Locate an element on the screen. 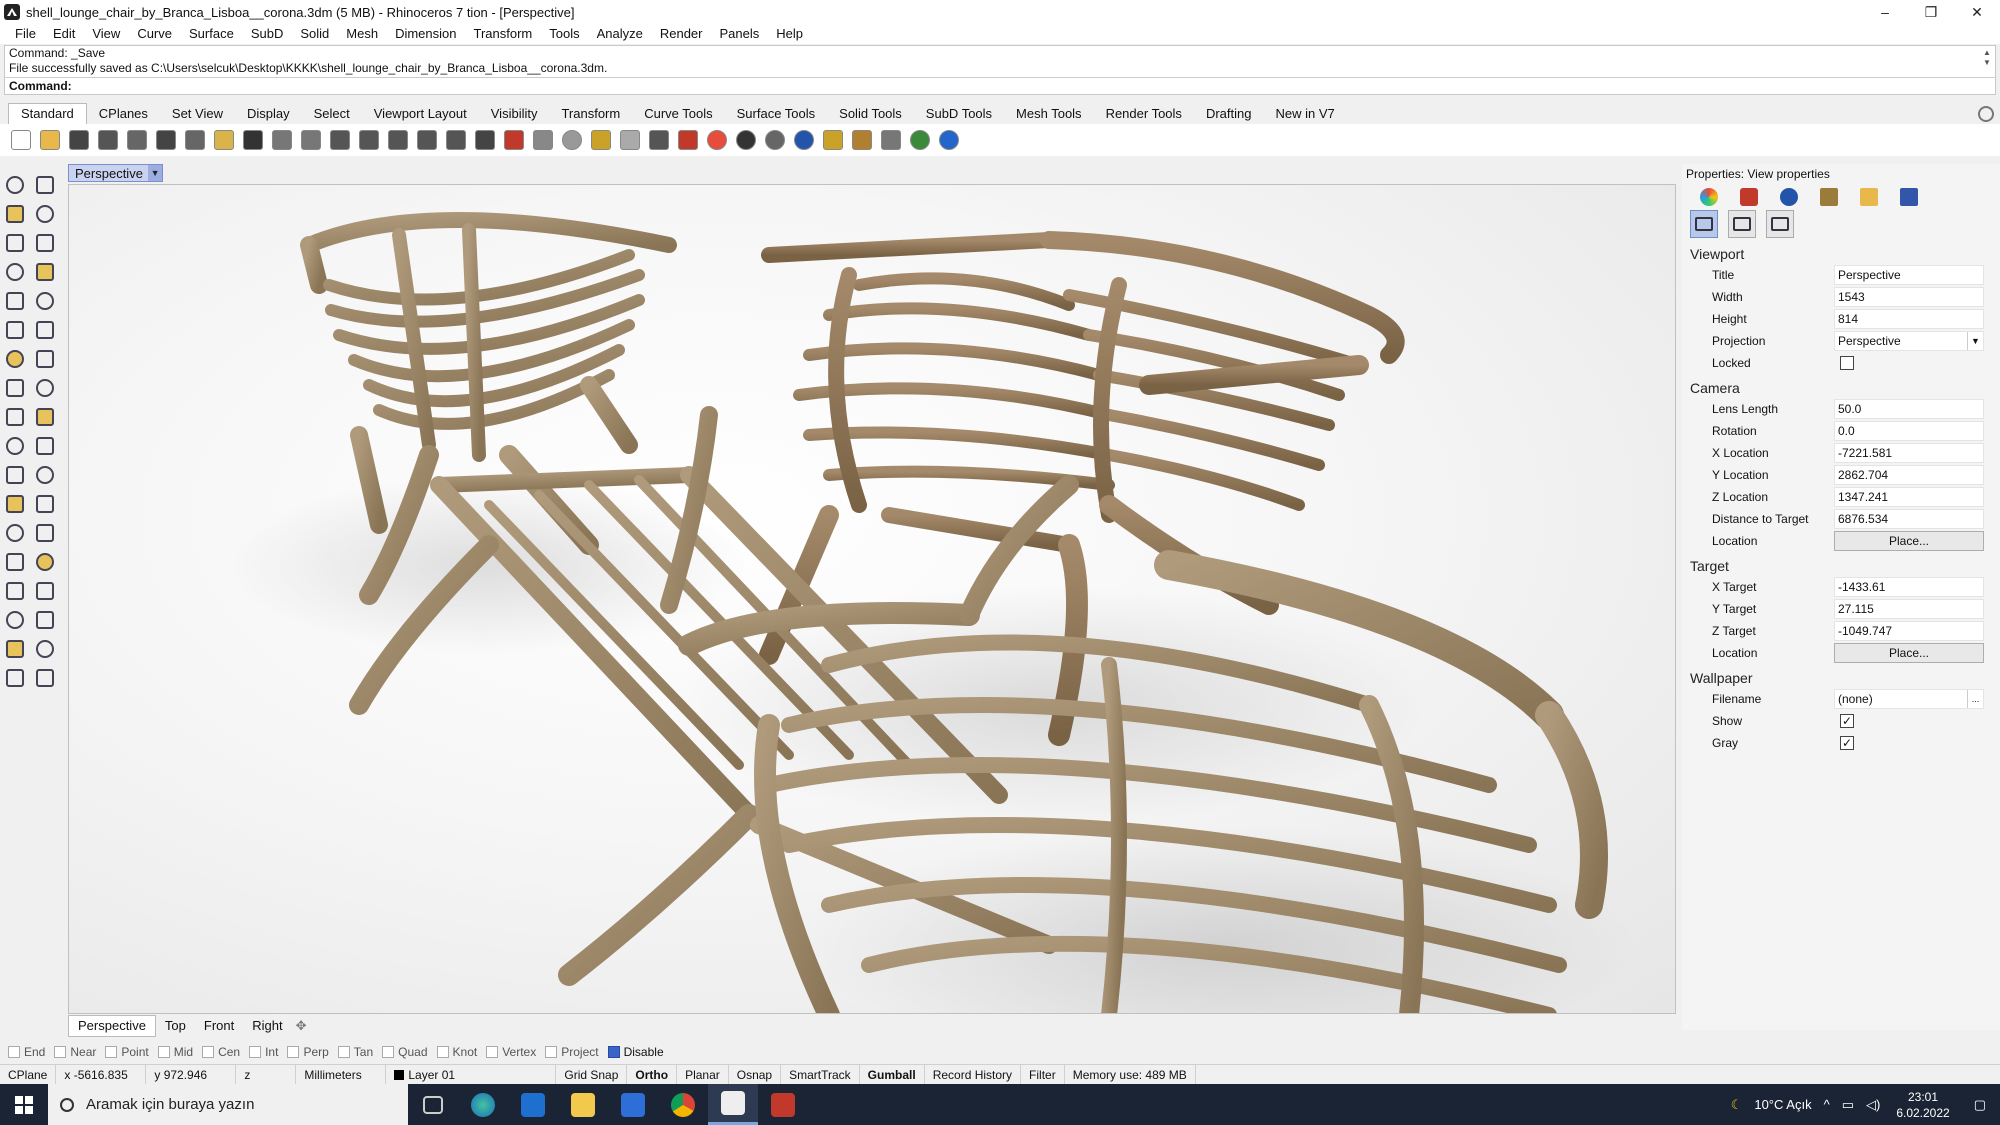  cut-button is located at coordinates (166, 140).